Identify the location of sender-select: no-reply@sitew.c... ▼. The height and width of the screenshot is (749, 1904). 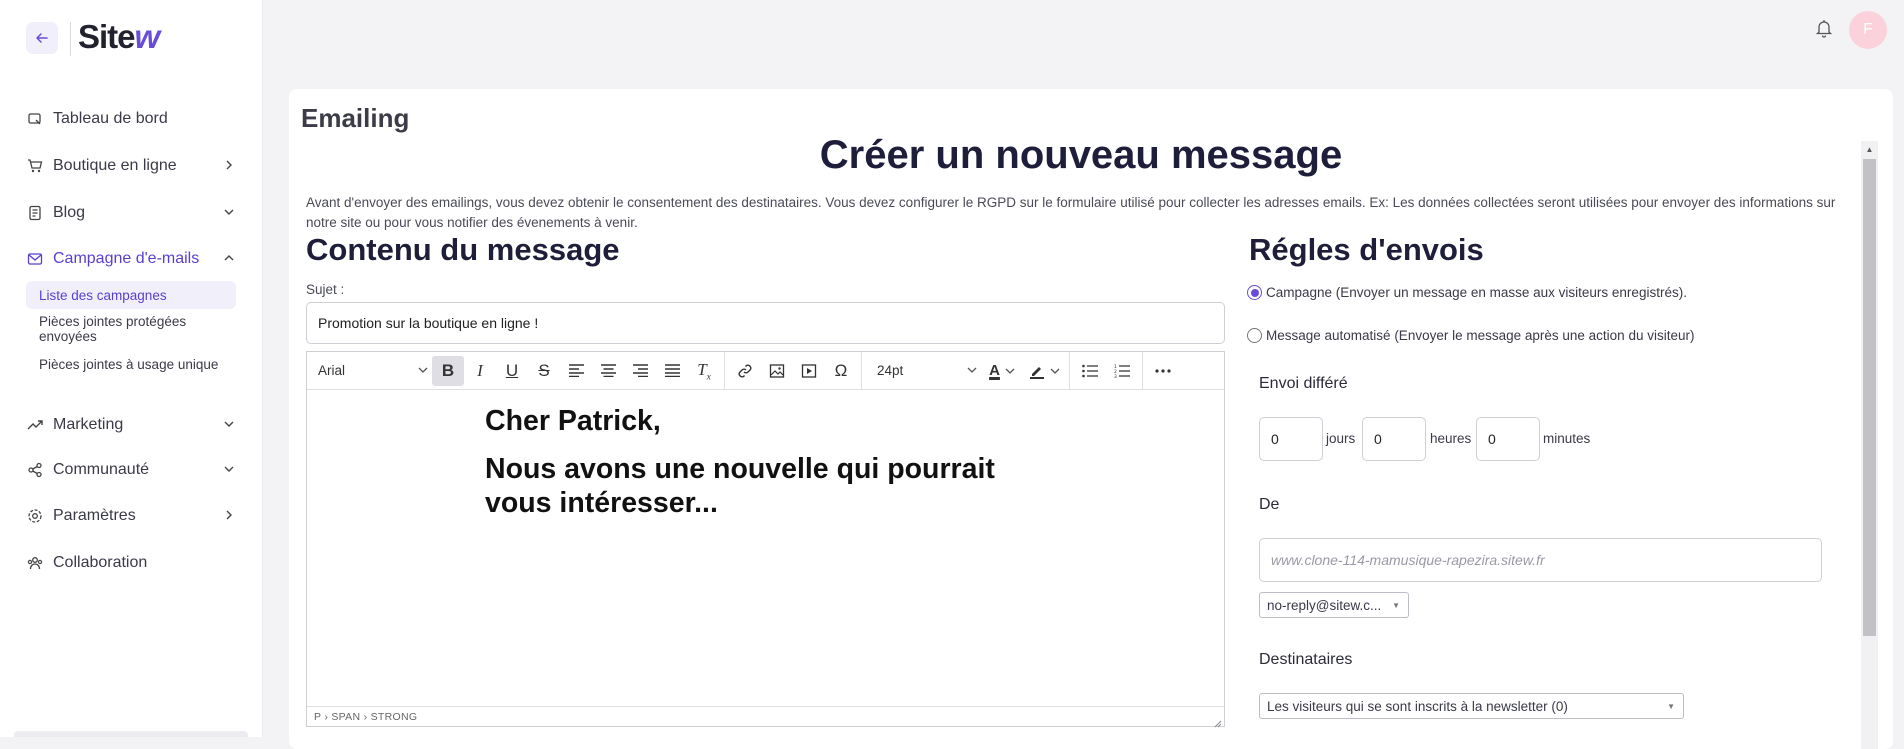
(1334, 605).